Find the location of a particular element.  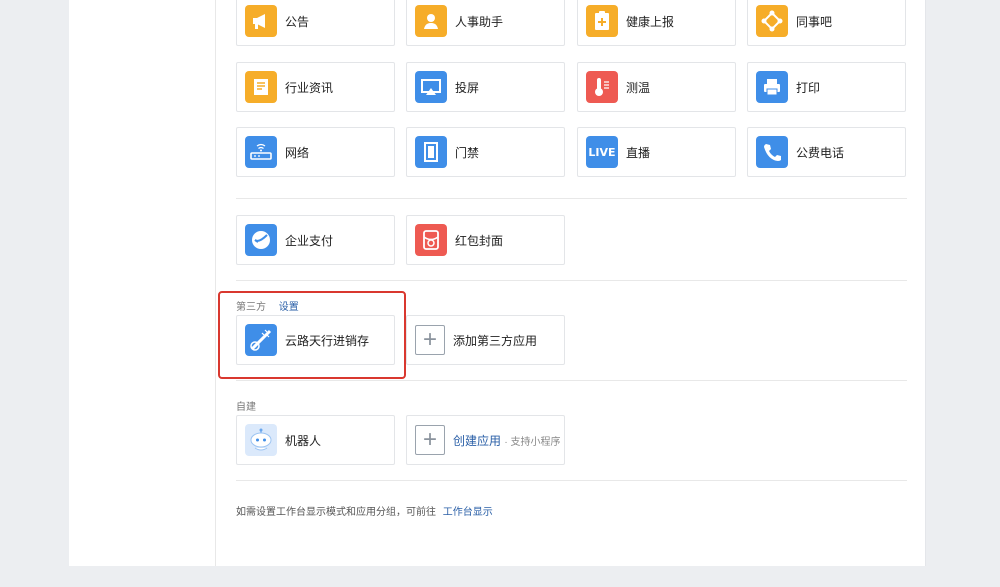

left-navigation-column is located at coordinates (142, 283).